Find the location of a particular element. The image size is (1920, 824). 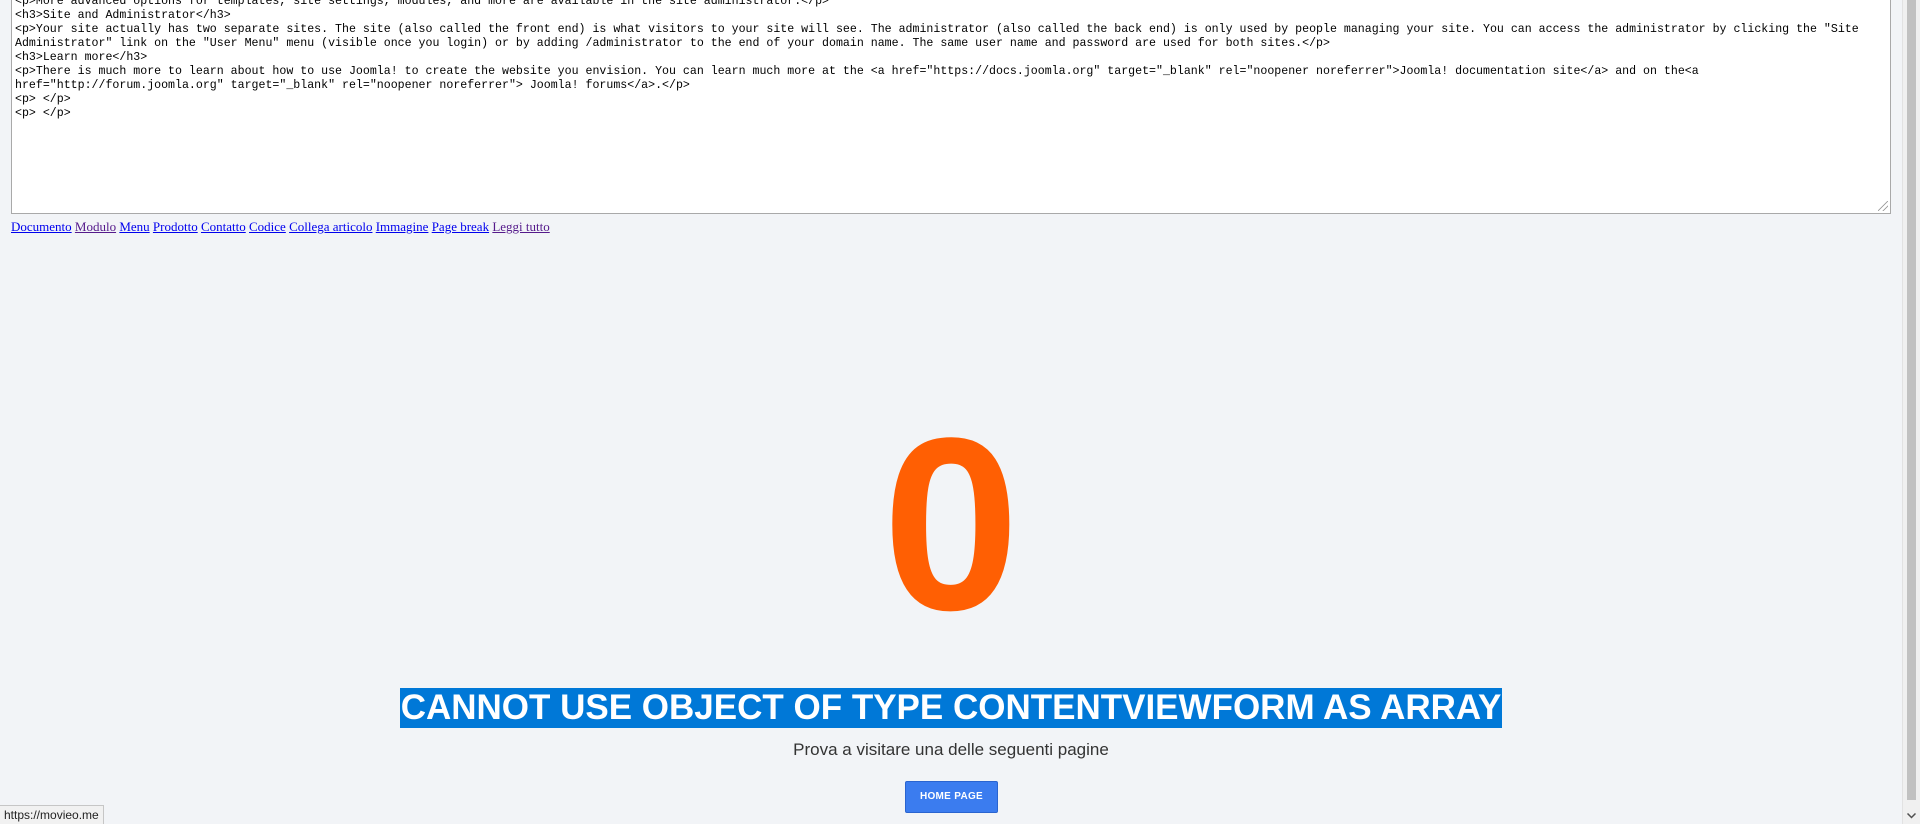

status-bar-url: https://movieo.me is located at coordinates (52, 814).